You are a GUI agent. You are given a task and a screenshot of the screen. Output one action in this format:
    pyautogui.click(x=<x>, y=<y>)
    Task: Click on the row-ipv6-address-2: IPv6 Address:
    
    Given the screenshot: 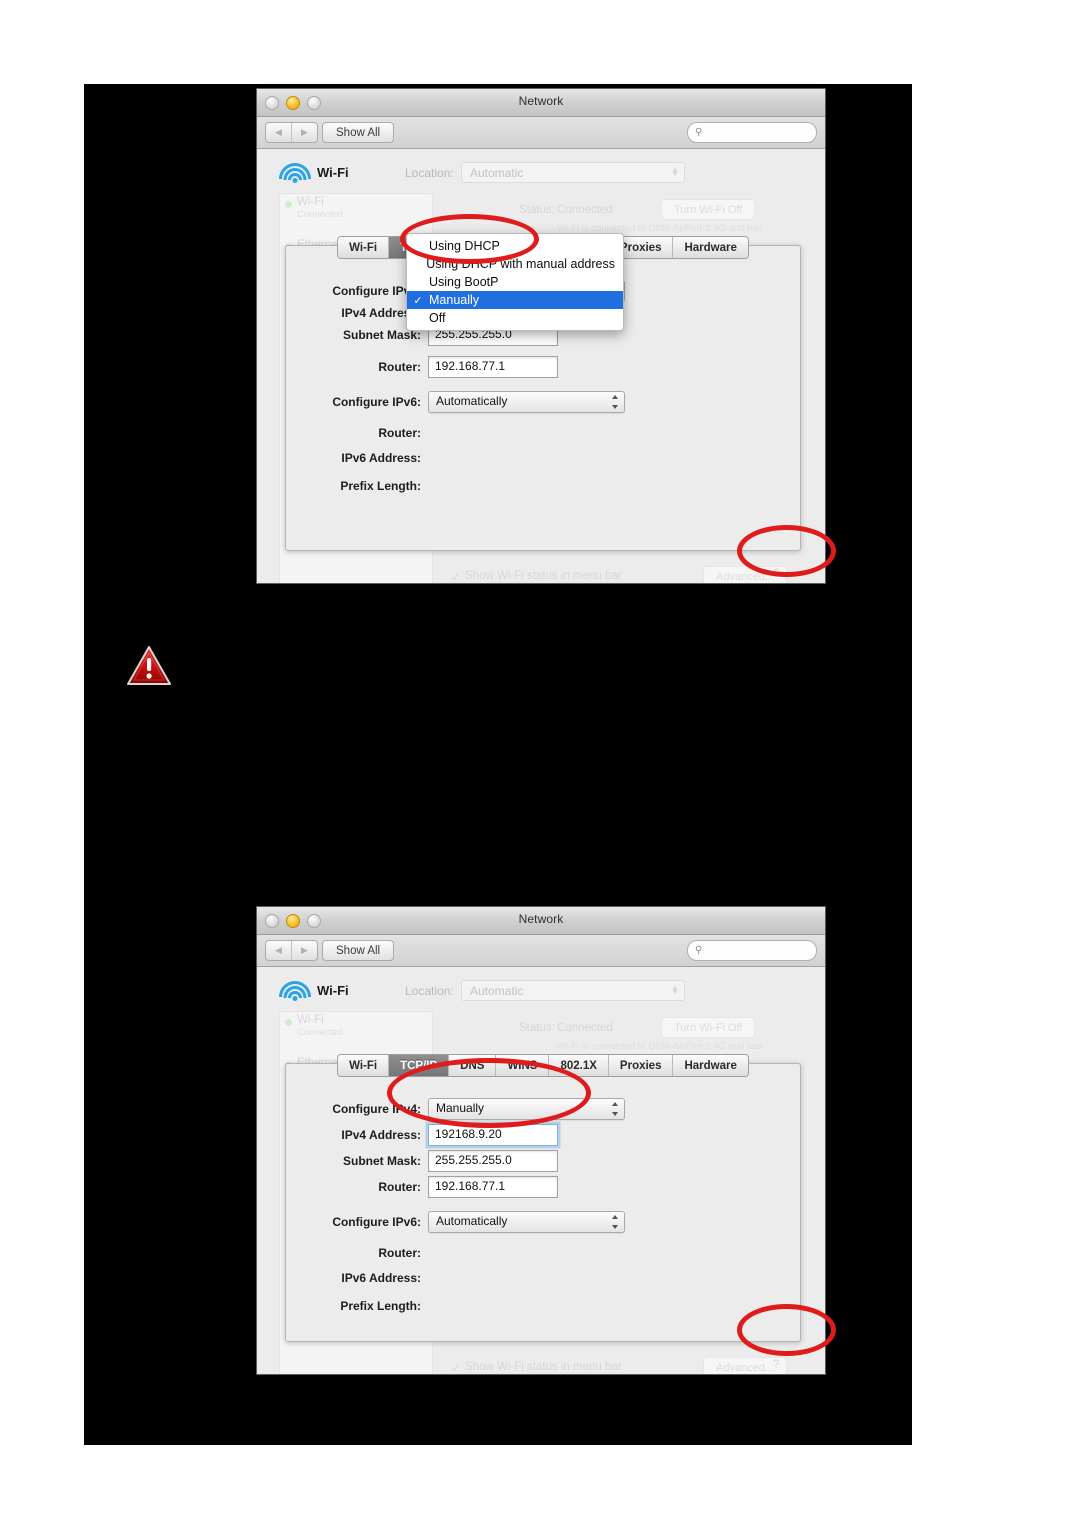 What is the action you would take?
    pyautogui.click(x=353, y=1279)
    